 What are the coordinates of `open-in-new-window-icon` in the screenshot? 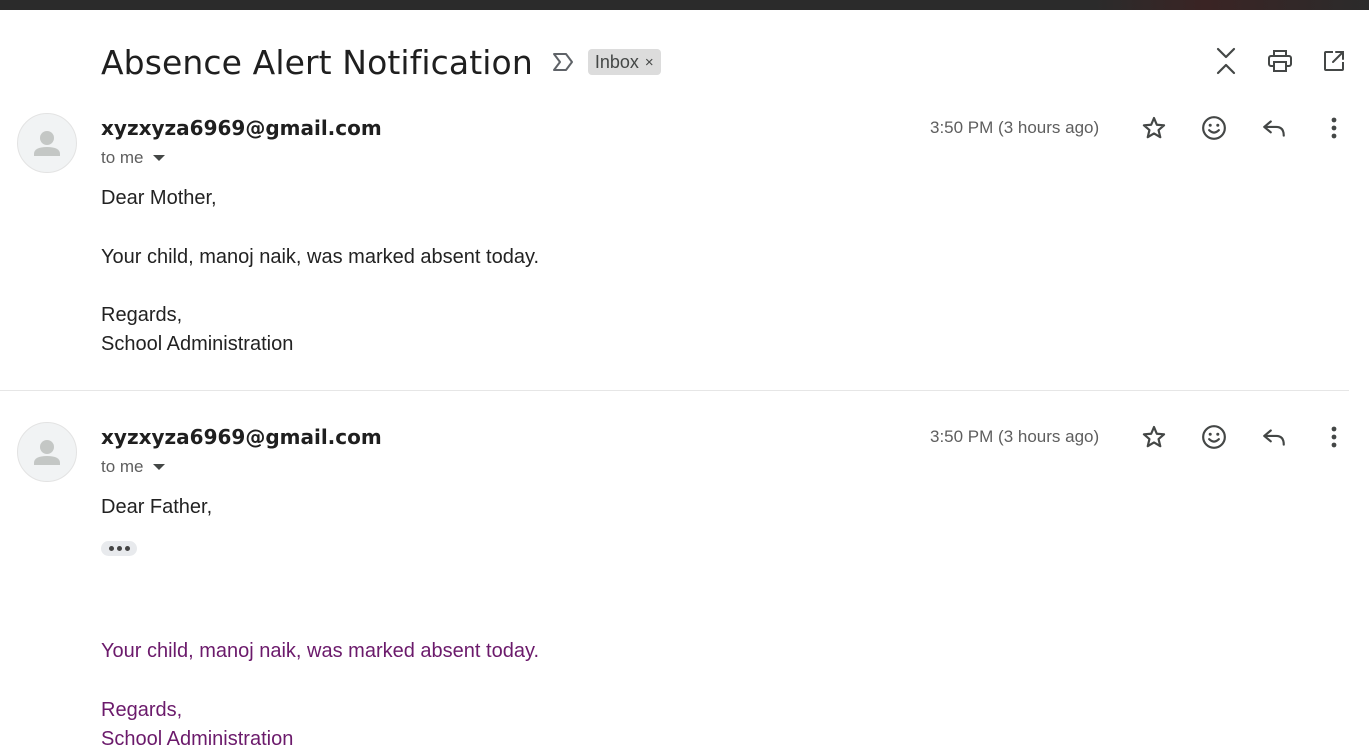 It's located at (1334, 61).